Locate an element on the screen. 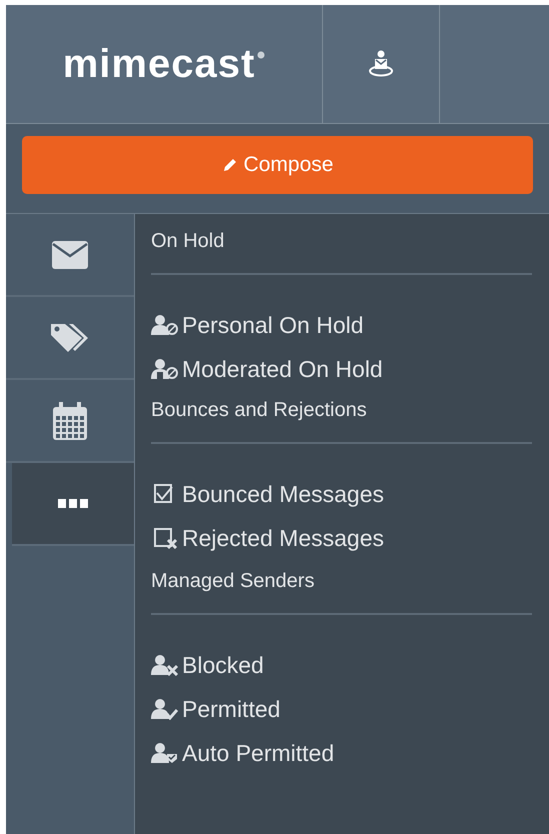 This screenshot has height=834, width=549. section-heading: On Hold is located at coordinates (188, 241).